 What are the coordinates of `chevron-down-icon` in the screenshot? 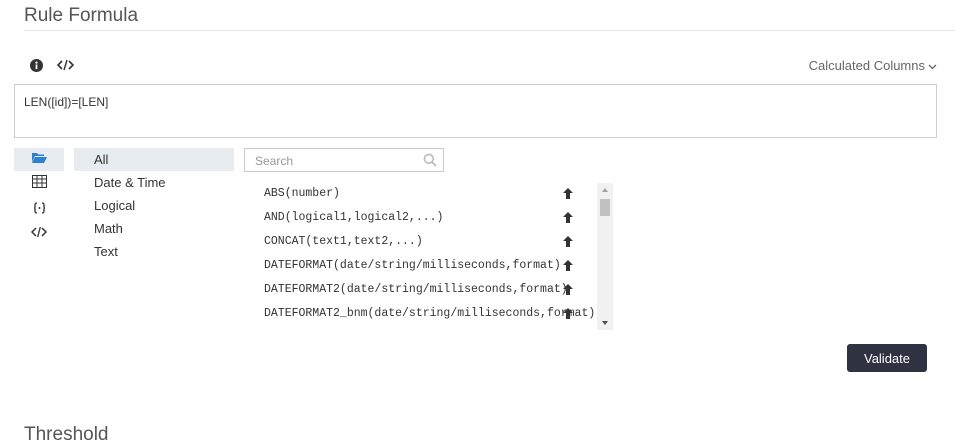 It's located at (932, 67).